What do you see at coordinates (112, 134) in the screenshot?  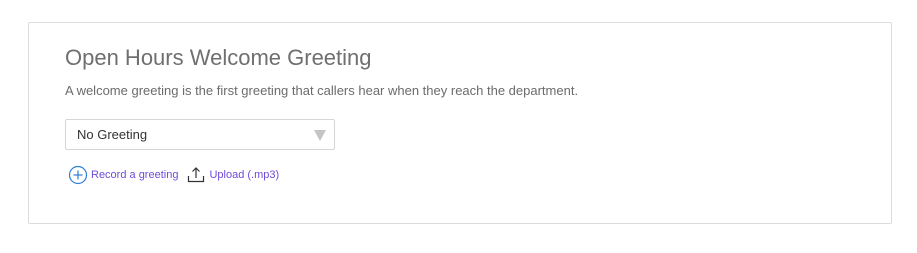 I see `greeting-select-value: No Greeting` at bounding box center [112, 134].